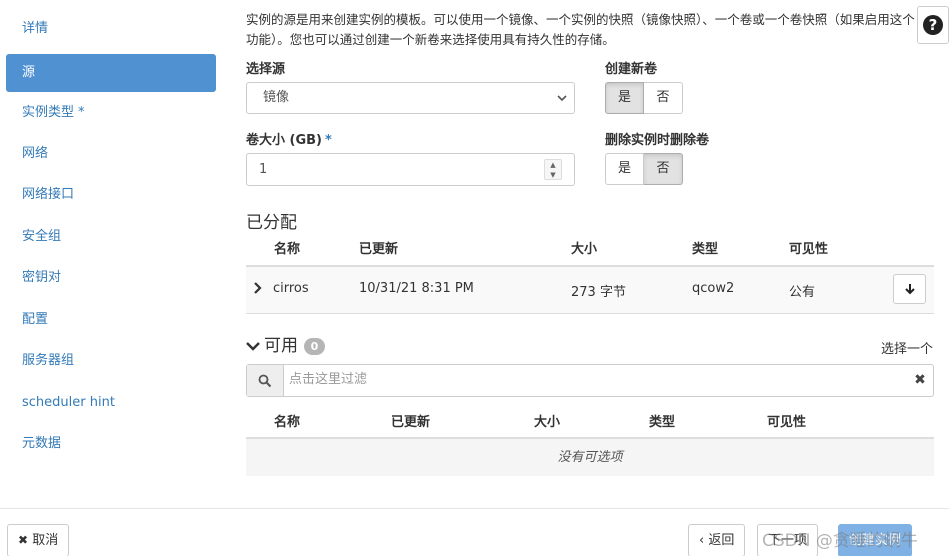 The height and width of the screenshot is (556, 949). What do you see at coordinates (624, 169) in the screenshot?
I see `delete-volume-yes-button: 是` at bounding box center [624, 169].